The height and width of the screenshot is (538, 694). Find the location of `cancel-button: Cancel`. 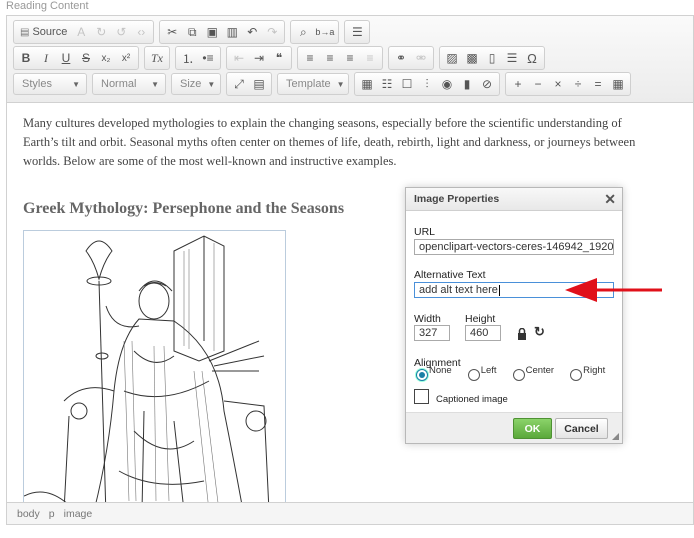

cancel-button: Cancel is located at coordinates (581, 428).